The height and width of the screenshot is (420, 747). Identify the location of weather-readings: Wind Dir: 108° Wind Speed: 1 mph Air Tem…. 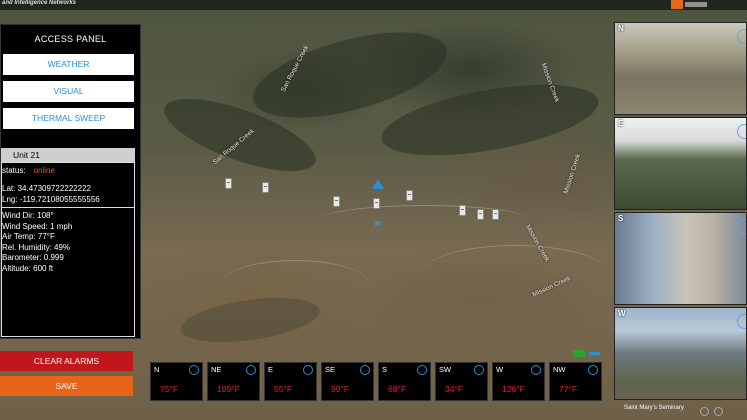
(37, 242).